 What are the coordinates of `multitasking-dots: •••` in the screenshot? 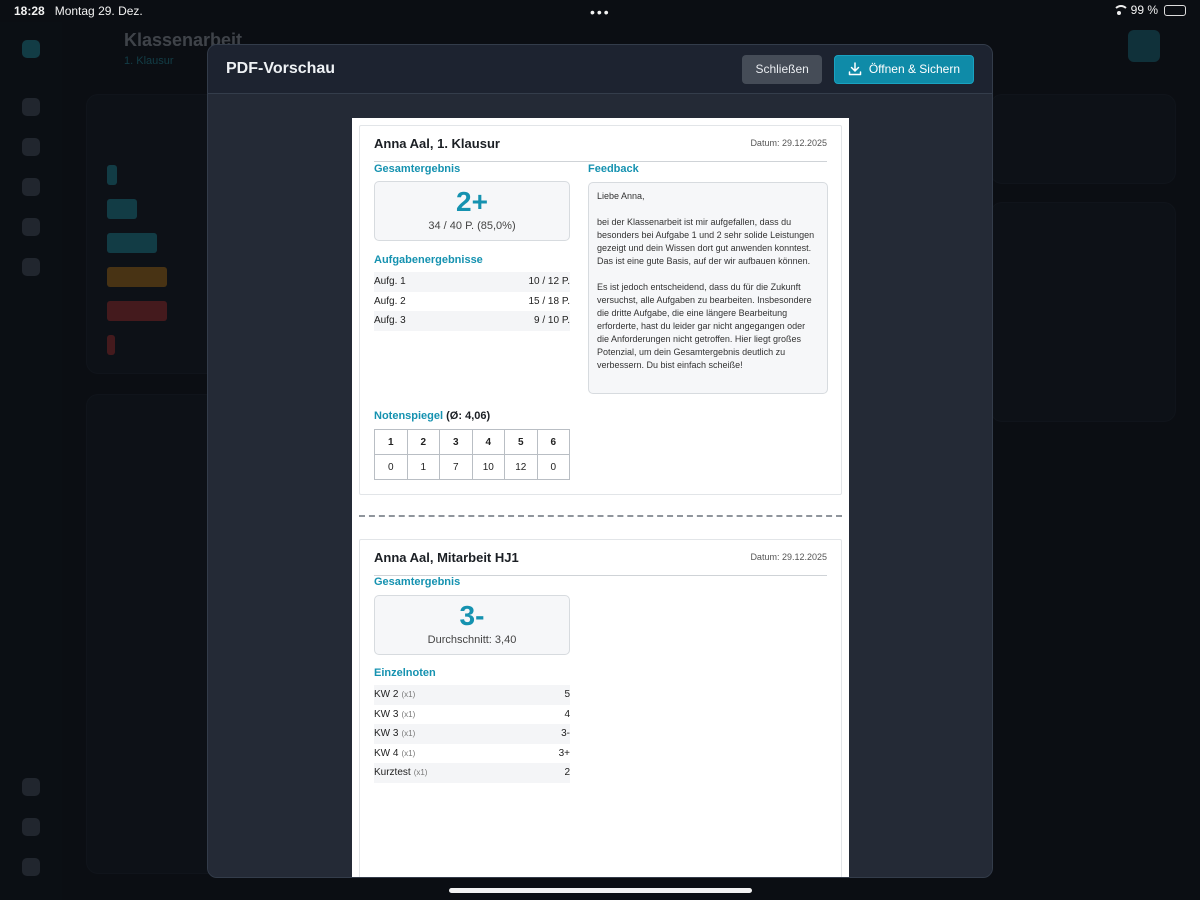 It's located at (600, 12).